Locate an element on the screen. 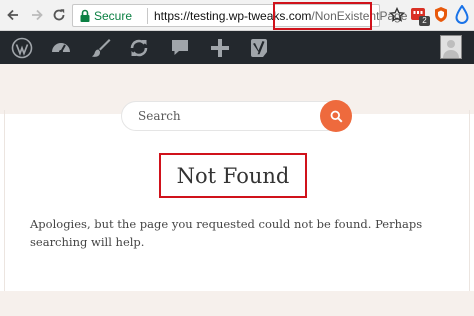 The width and height of the screenshot is (474, 316). shield-extension-icon is located at coordinates (441, 14).